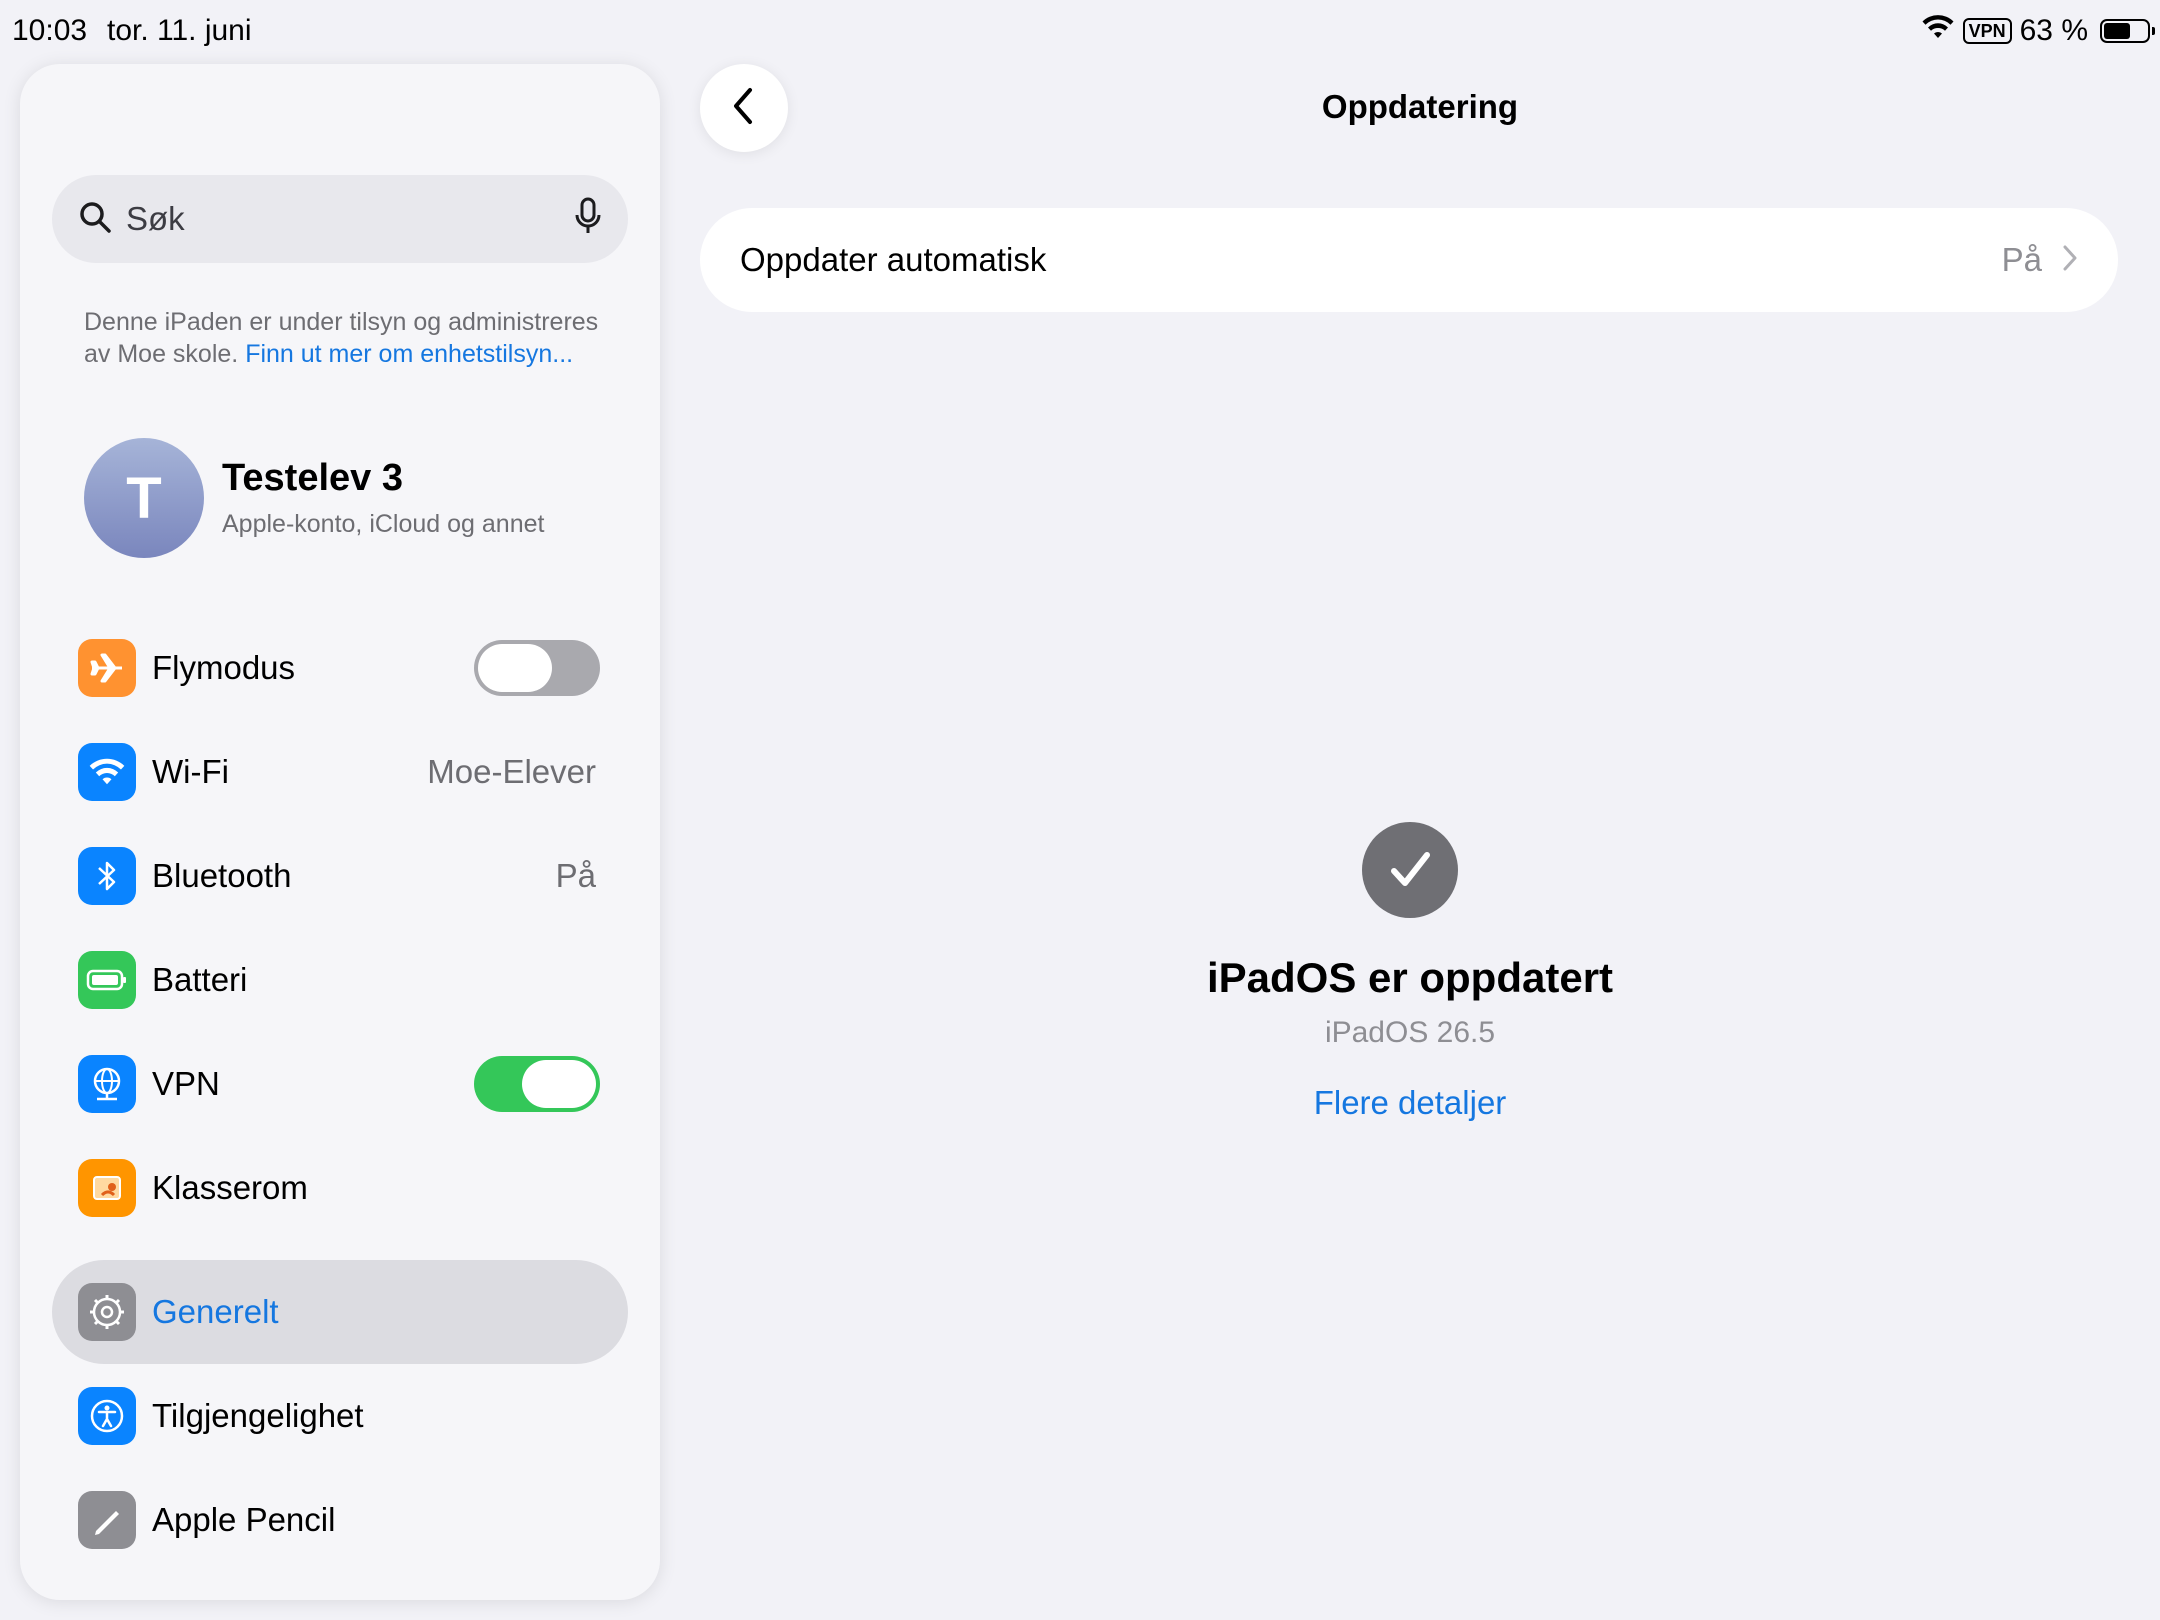 The height and width of the screenshot is (1620, 2160). I want to click on microphone-icon, so click(588, 219).